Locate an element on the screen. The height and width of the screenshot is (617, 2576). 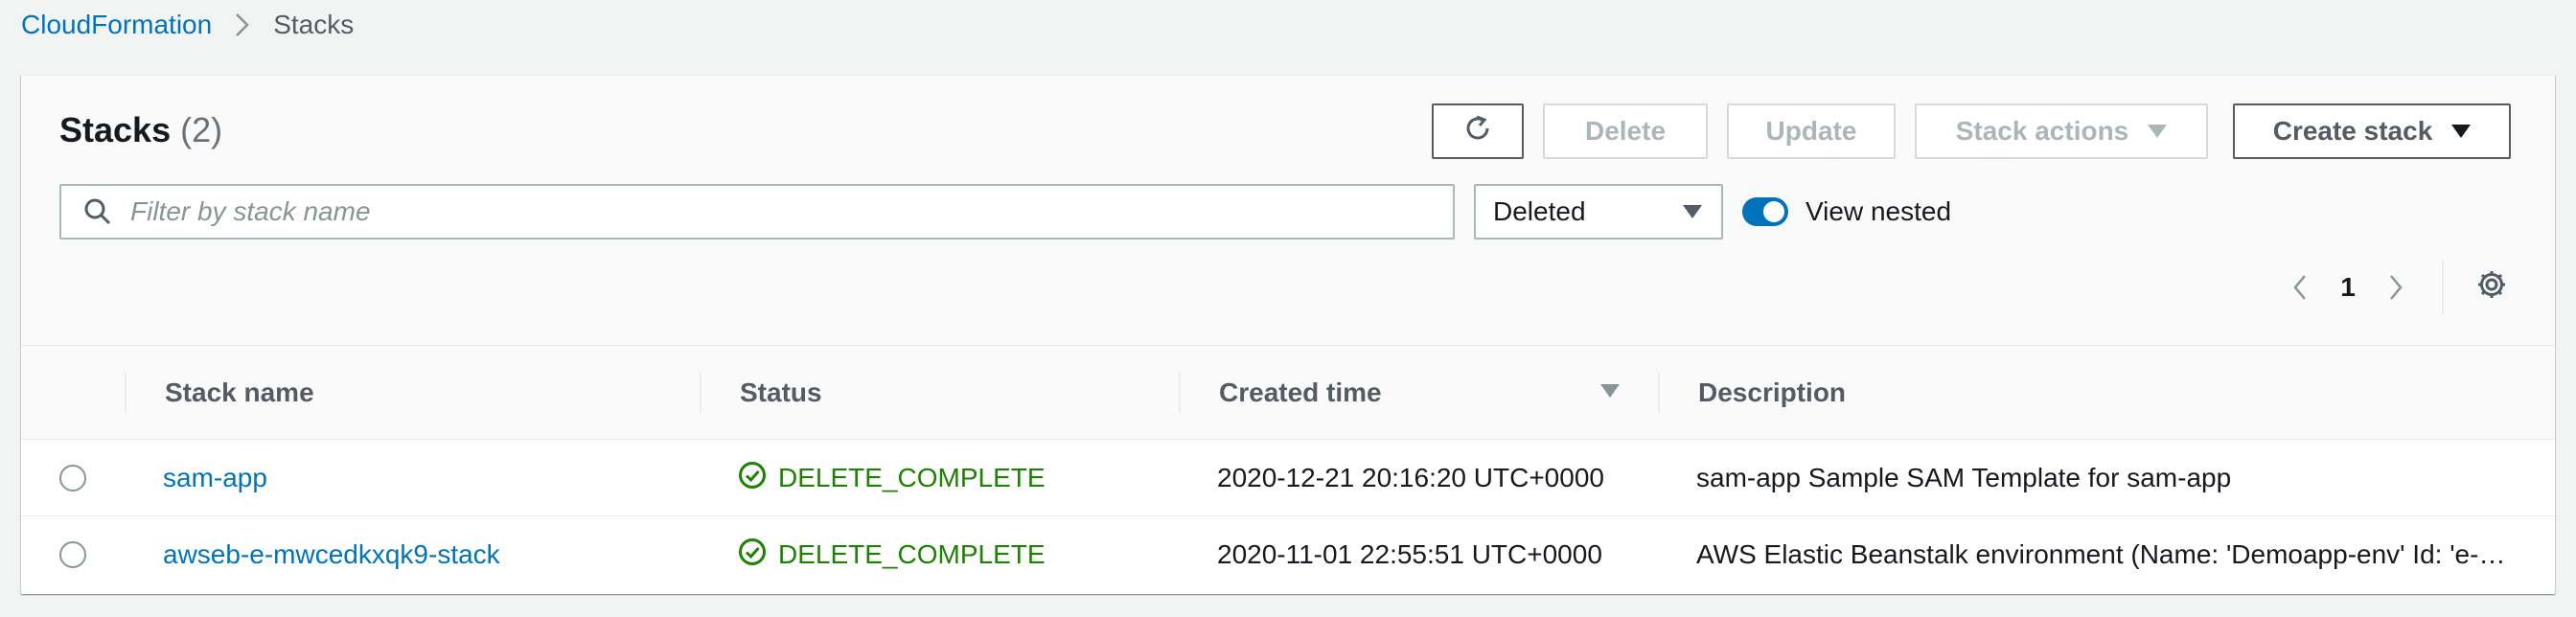
view-nested-toggle is located at coordinates (1765, 212).